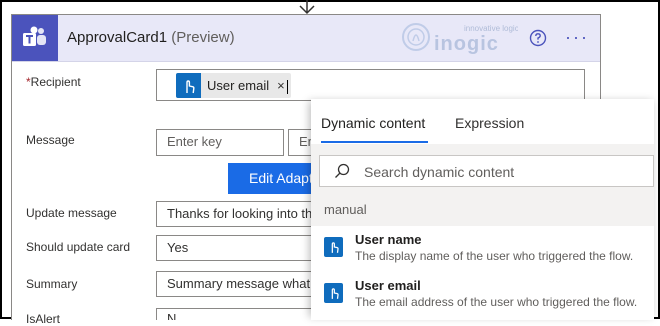  What do you see at coordinates (388, 239) in the screenshot?
I see `dynamic-item-name: User name` at bounding box center [388, 239].